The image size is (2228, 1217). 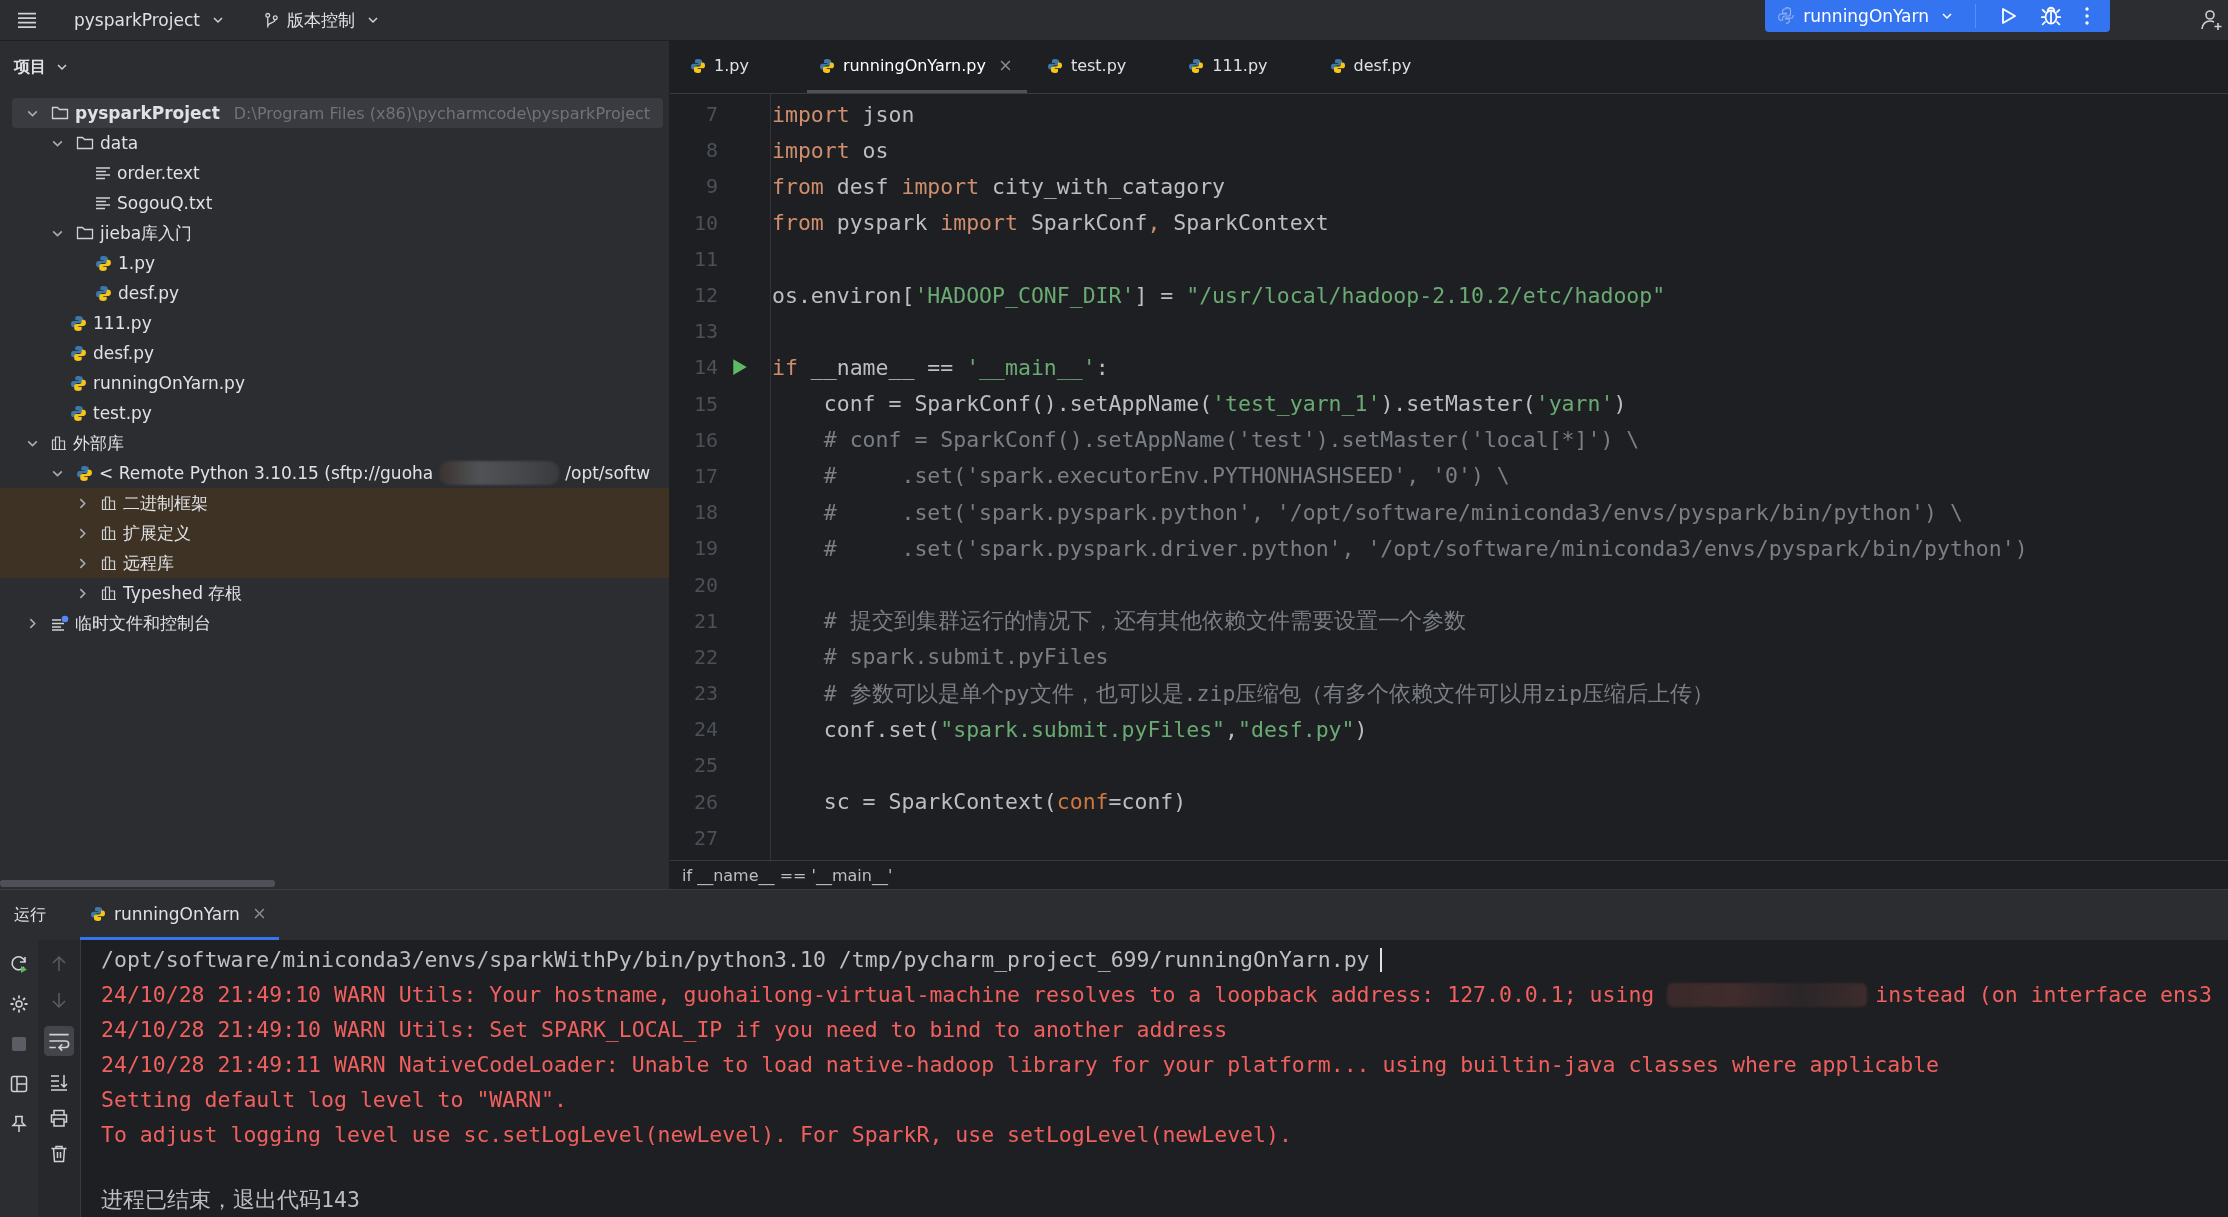 What do you see at coordinates (165, 503) in the screenshot?
I see `tree-item-label: 二进制框架` at bounding box center [165, 503].